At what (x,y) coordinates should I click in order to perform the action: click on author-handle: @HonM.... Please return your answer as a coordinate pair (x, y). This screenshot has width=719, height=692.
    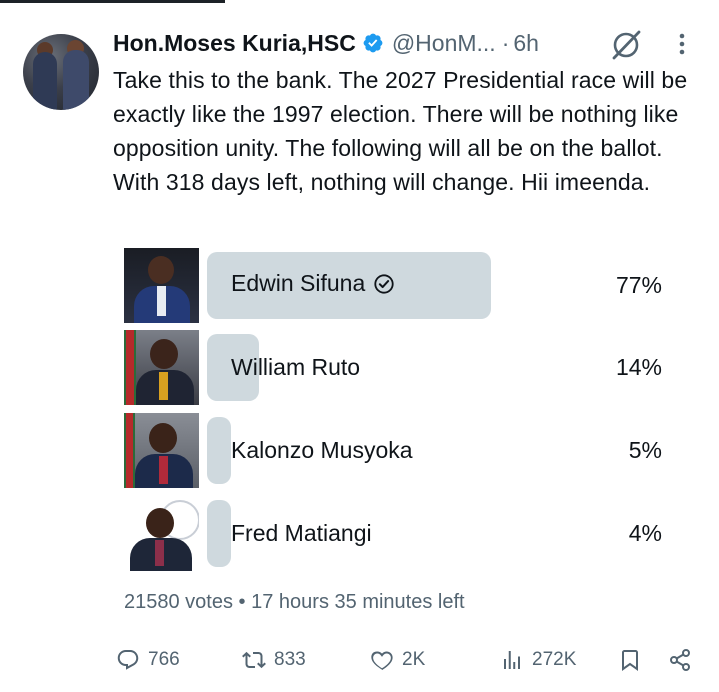
    Looking at the image, I should click on (444, 43).